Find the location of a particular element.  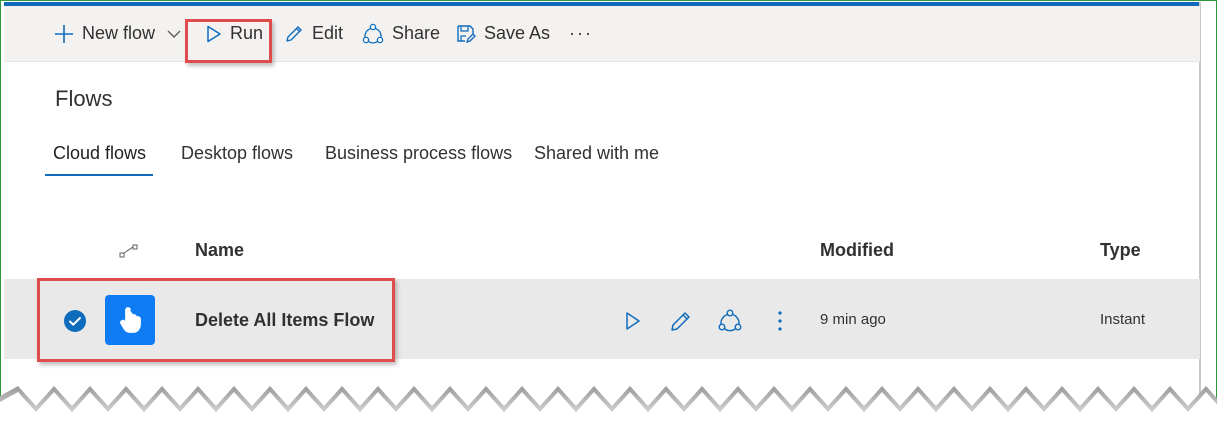

share-button: Share is located at coordinates (401, 33).